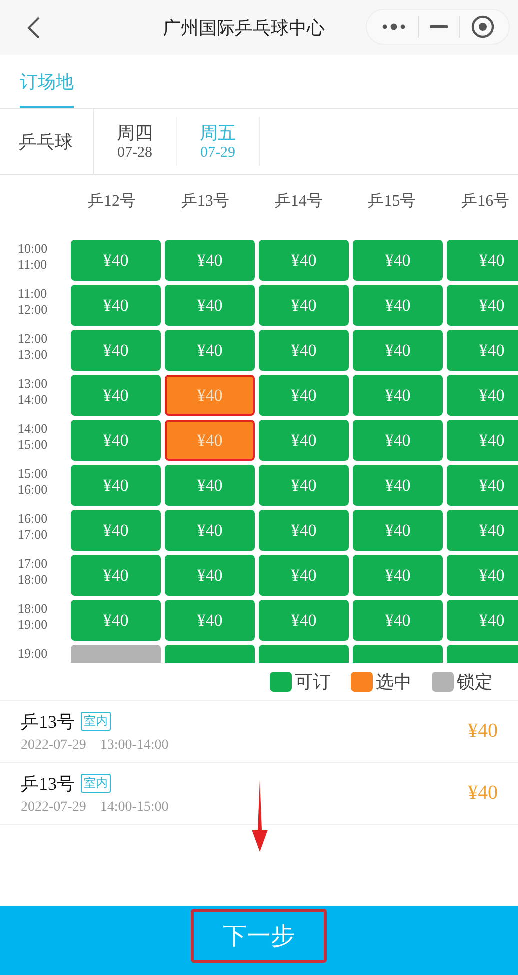  Describe the element at coordinates (313, 682) in the screenshot. I see `legend-label: 可订` at that location.